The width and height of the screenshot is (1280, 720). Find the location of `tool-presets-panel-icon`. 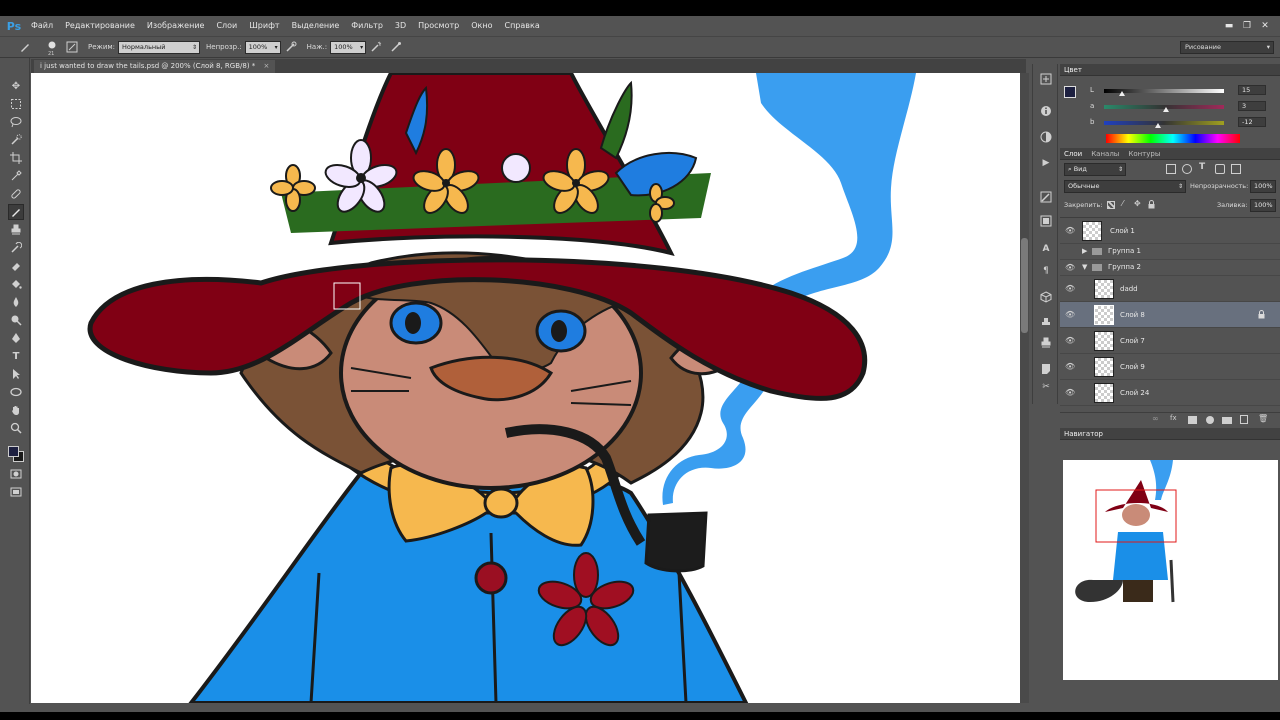

tool-presets-panel-icon is located at coordinates (1046, 343).